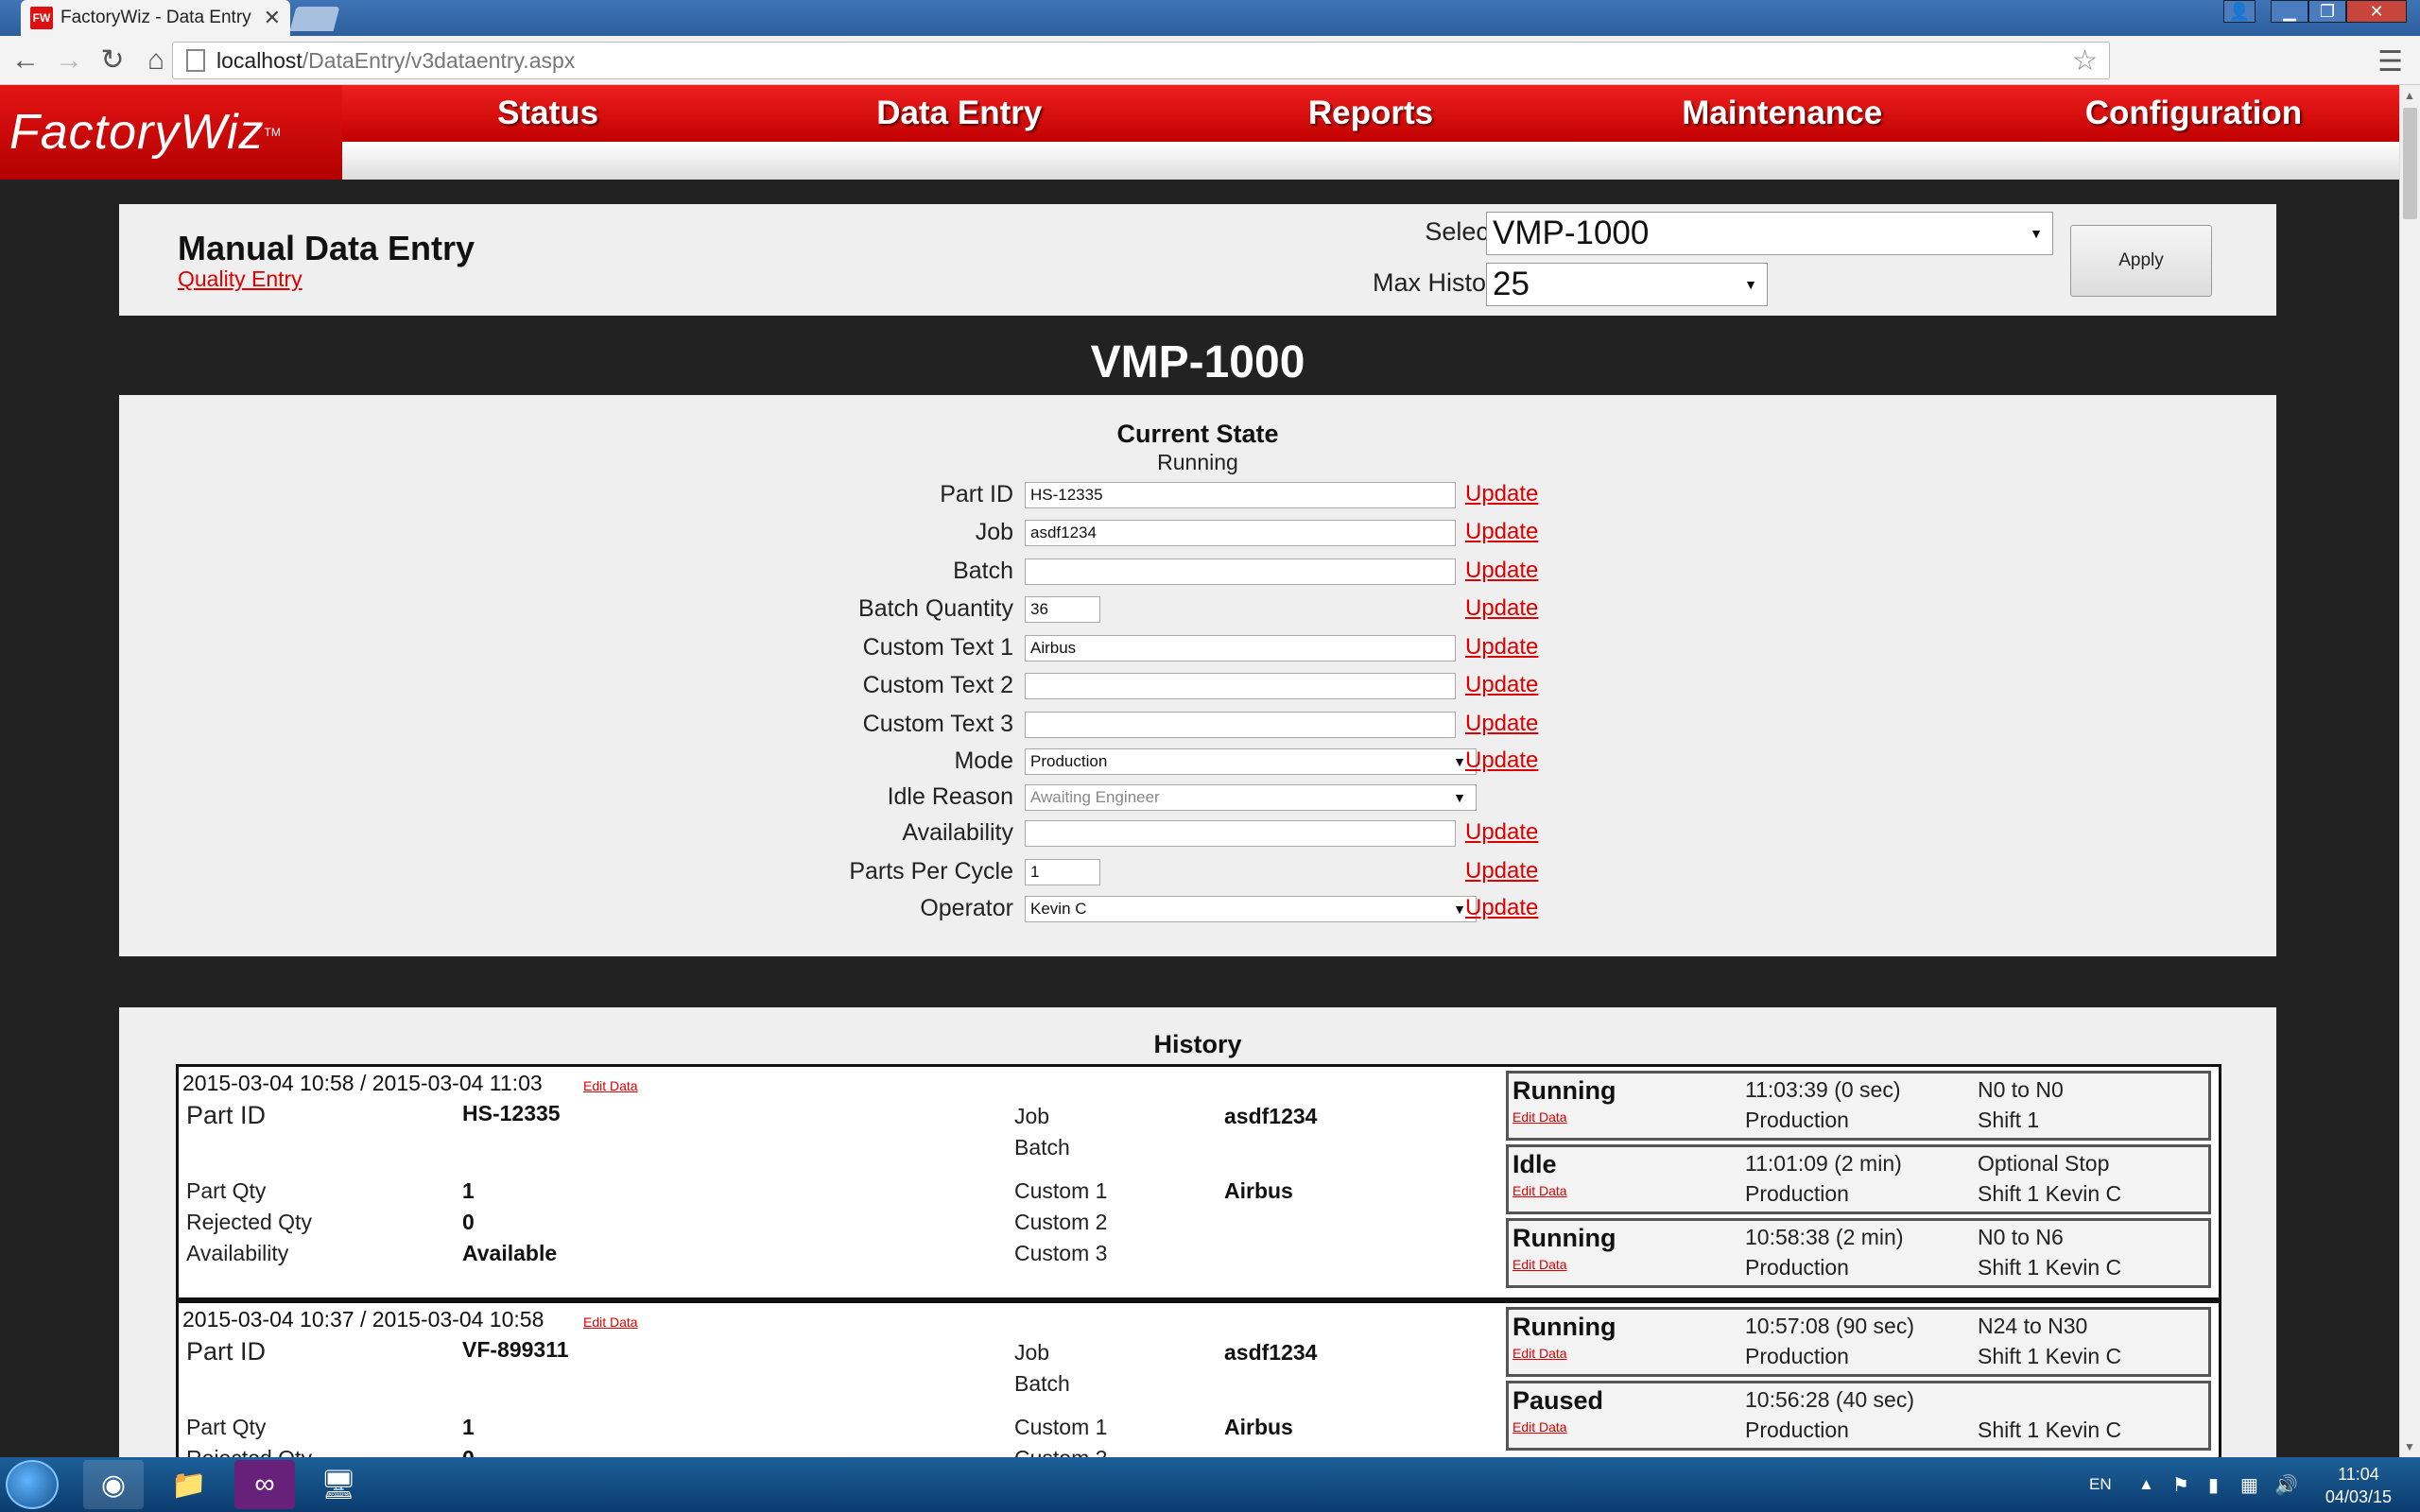 The height and width of the screenshot is (1512, 2420). Describe the element at coordinates (112, 60) in the screenshot. I see `reload-icon: ↻` at that location.